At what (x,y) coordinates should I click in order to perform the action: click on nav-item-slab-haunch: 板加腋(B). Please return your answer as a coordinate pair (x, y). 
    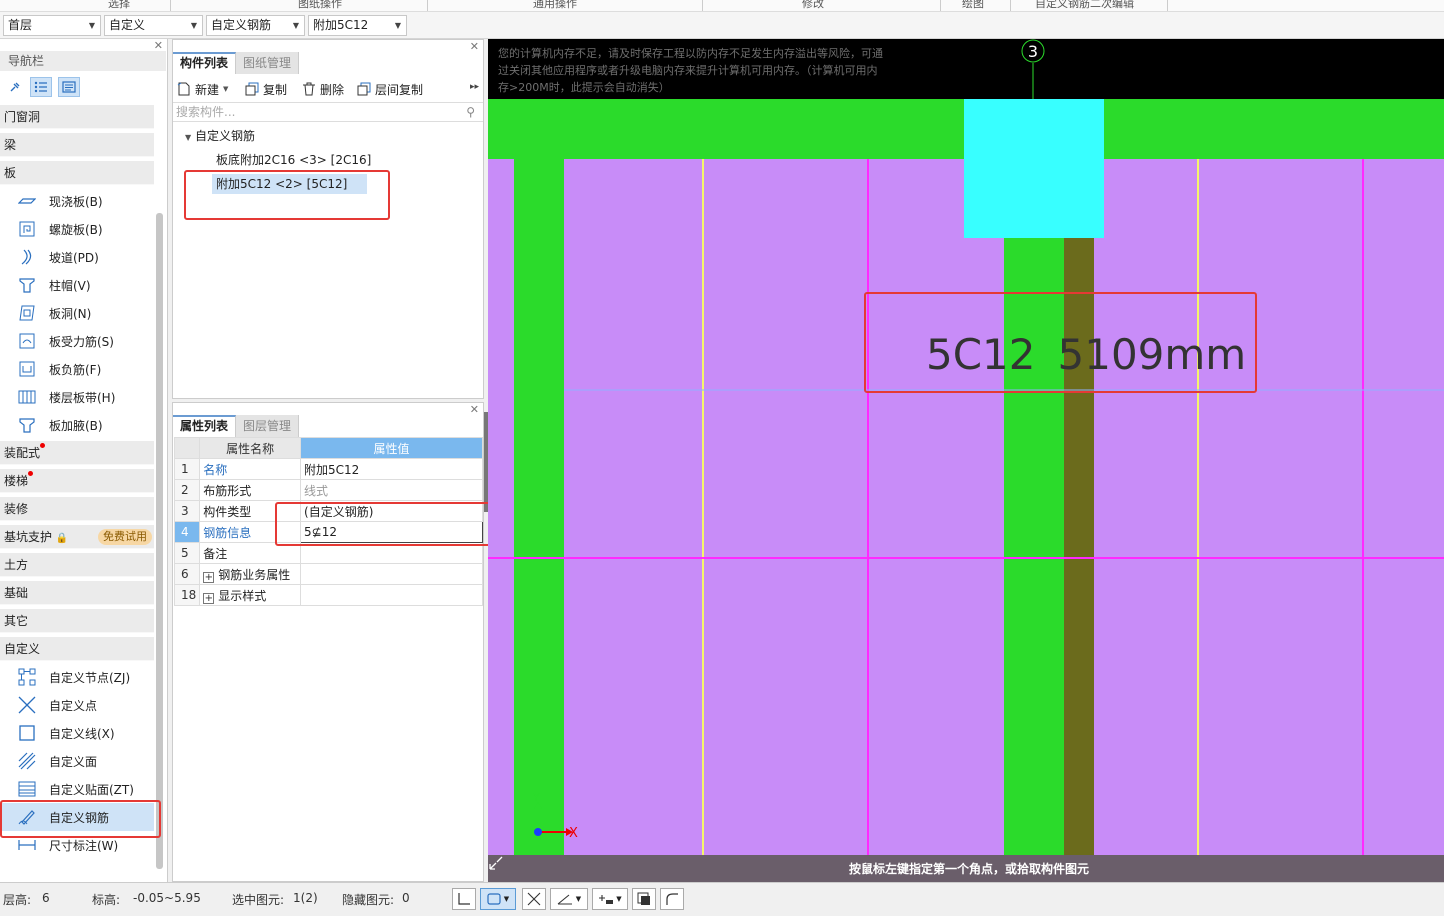
    Looking at the image, I should click on (77, 425).